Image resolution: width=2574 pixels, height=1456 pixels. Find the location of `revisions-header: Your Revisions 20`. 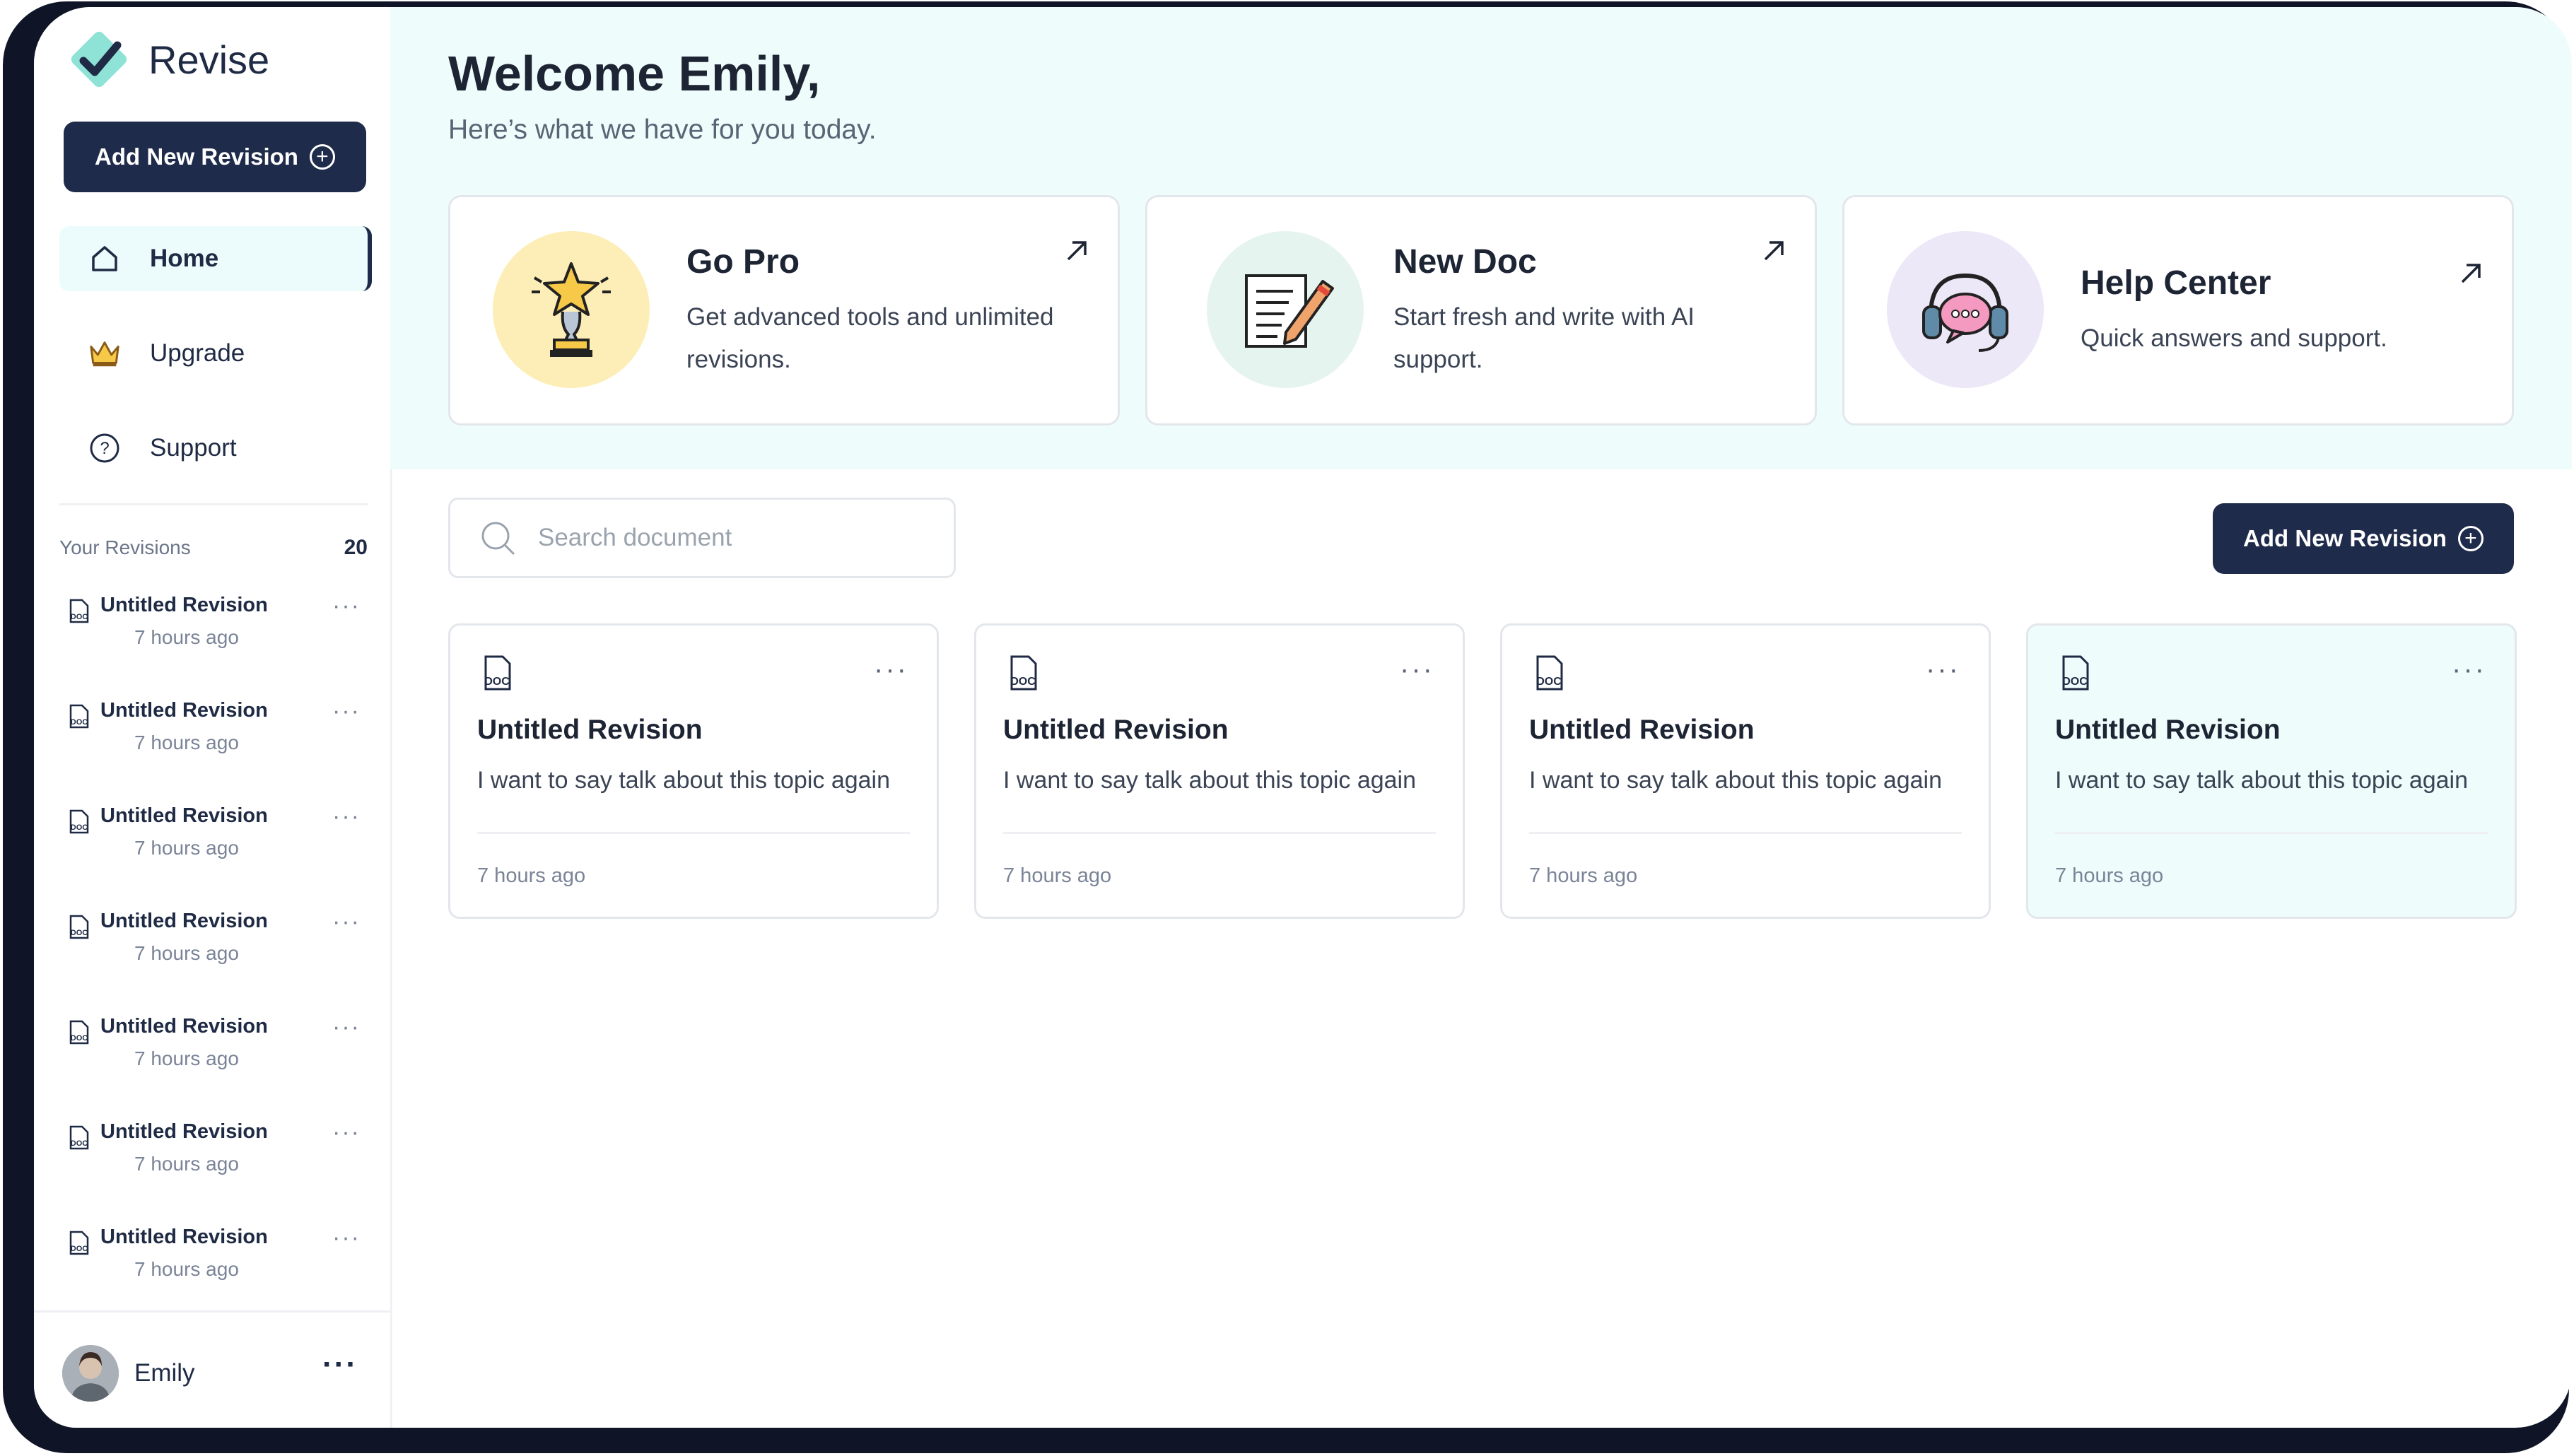

revisions-header: Your Revisions 20 is located at coordinates (214, 548).